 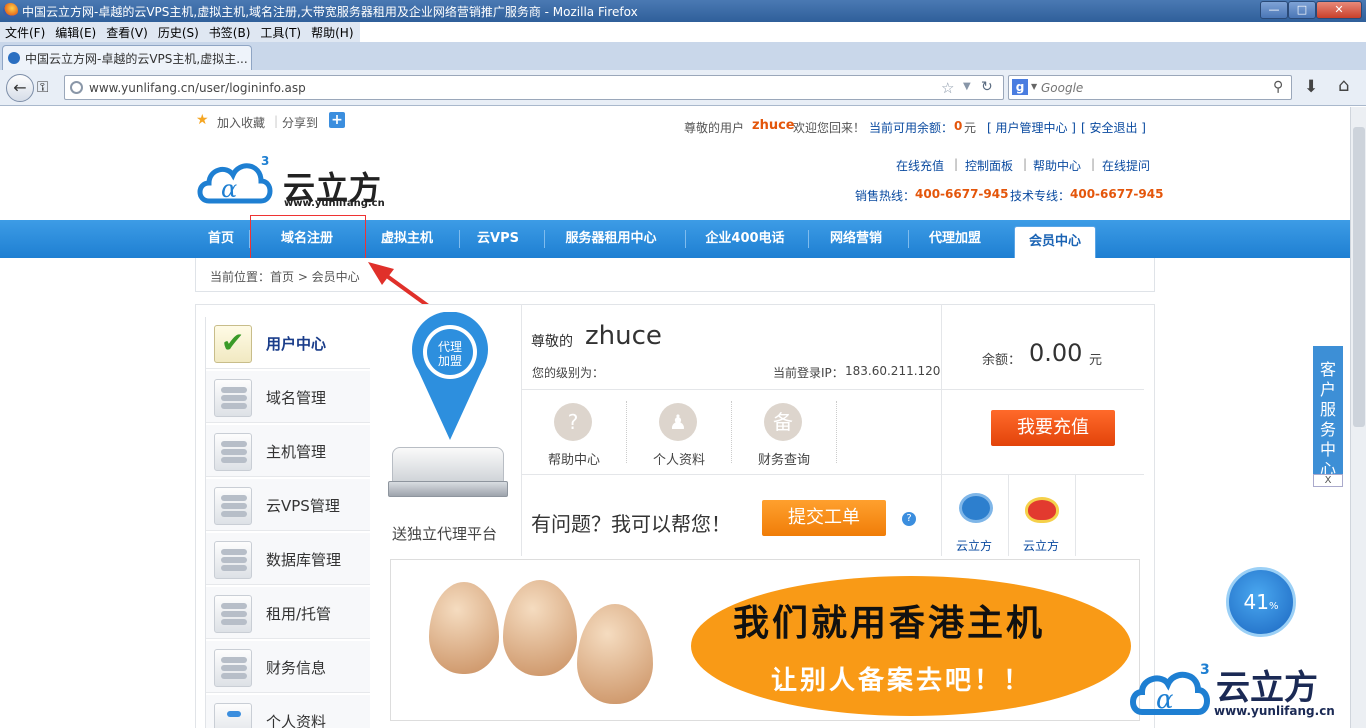 What do you see at coordinates (288, 397) in the screenshot?
I see `sidebar-item-domain: 域名管理` at bounding box center [288, 397].